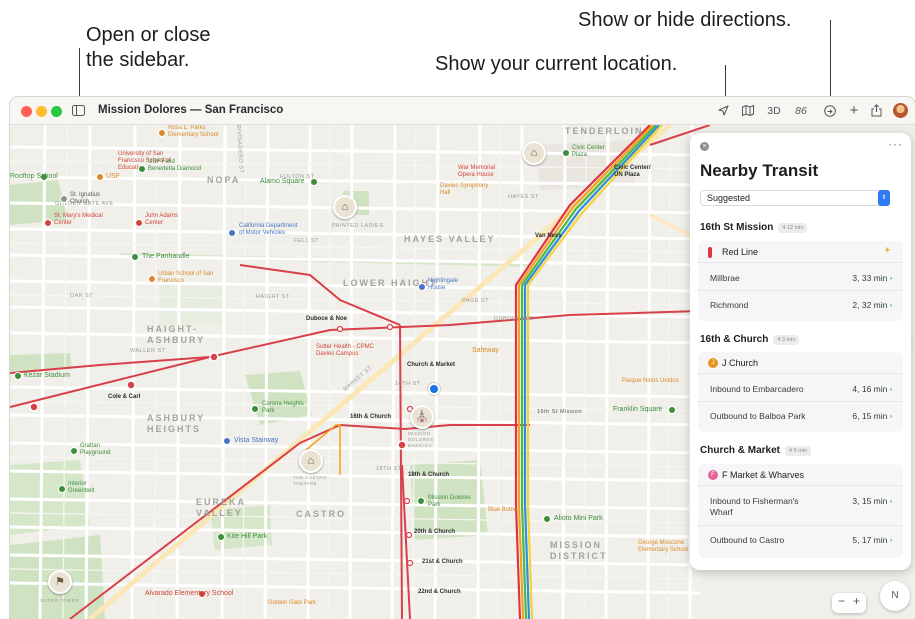 The image size is (915, 619). Describe the element at coordinates (95, 449) in the screenshot. I see `poi-grattan-text: Grattan Playground` at that location.